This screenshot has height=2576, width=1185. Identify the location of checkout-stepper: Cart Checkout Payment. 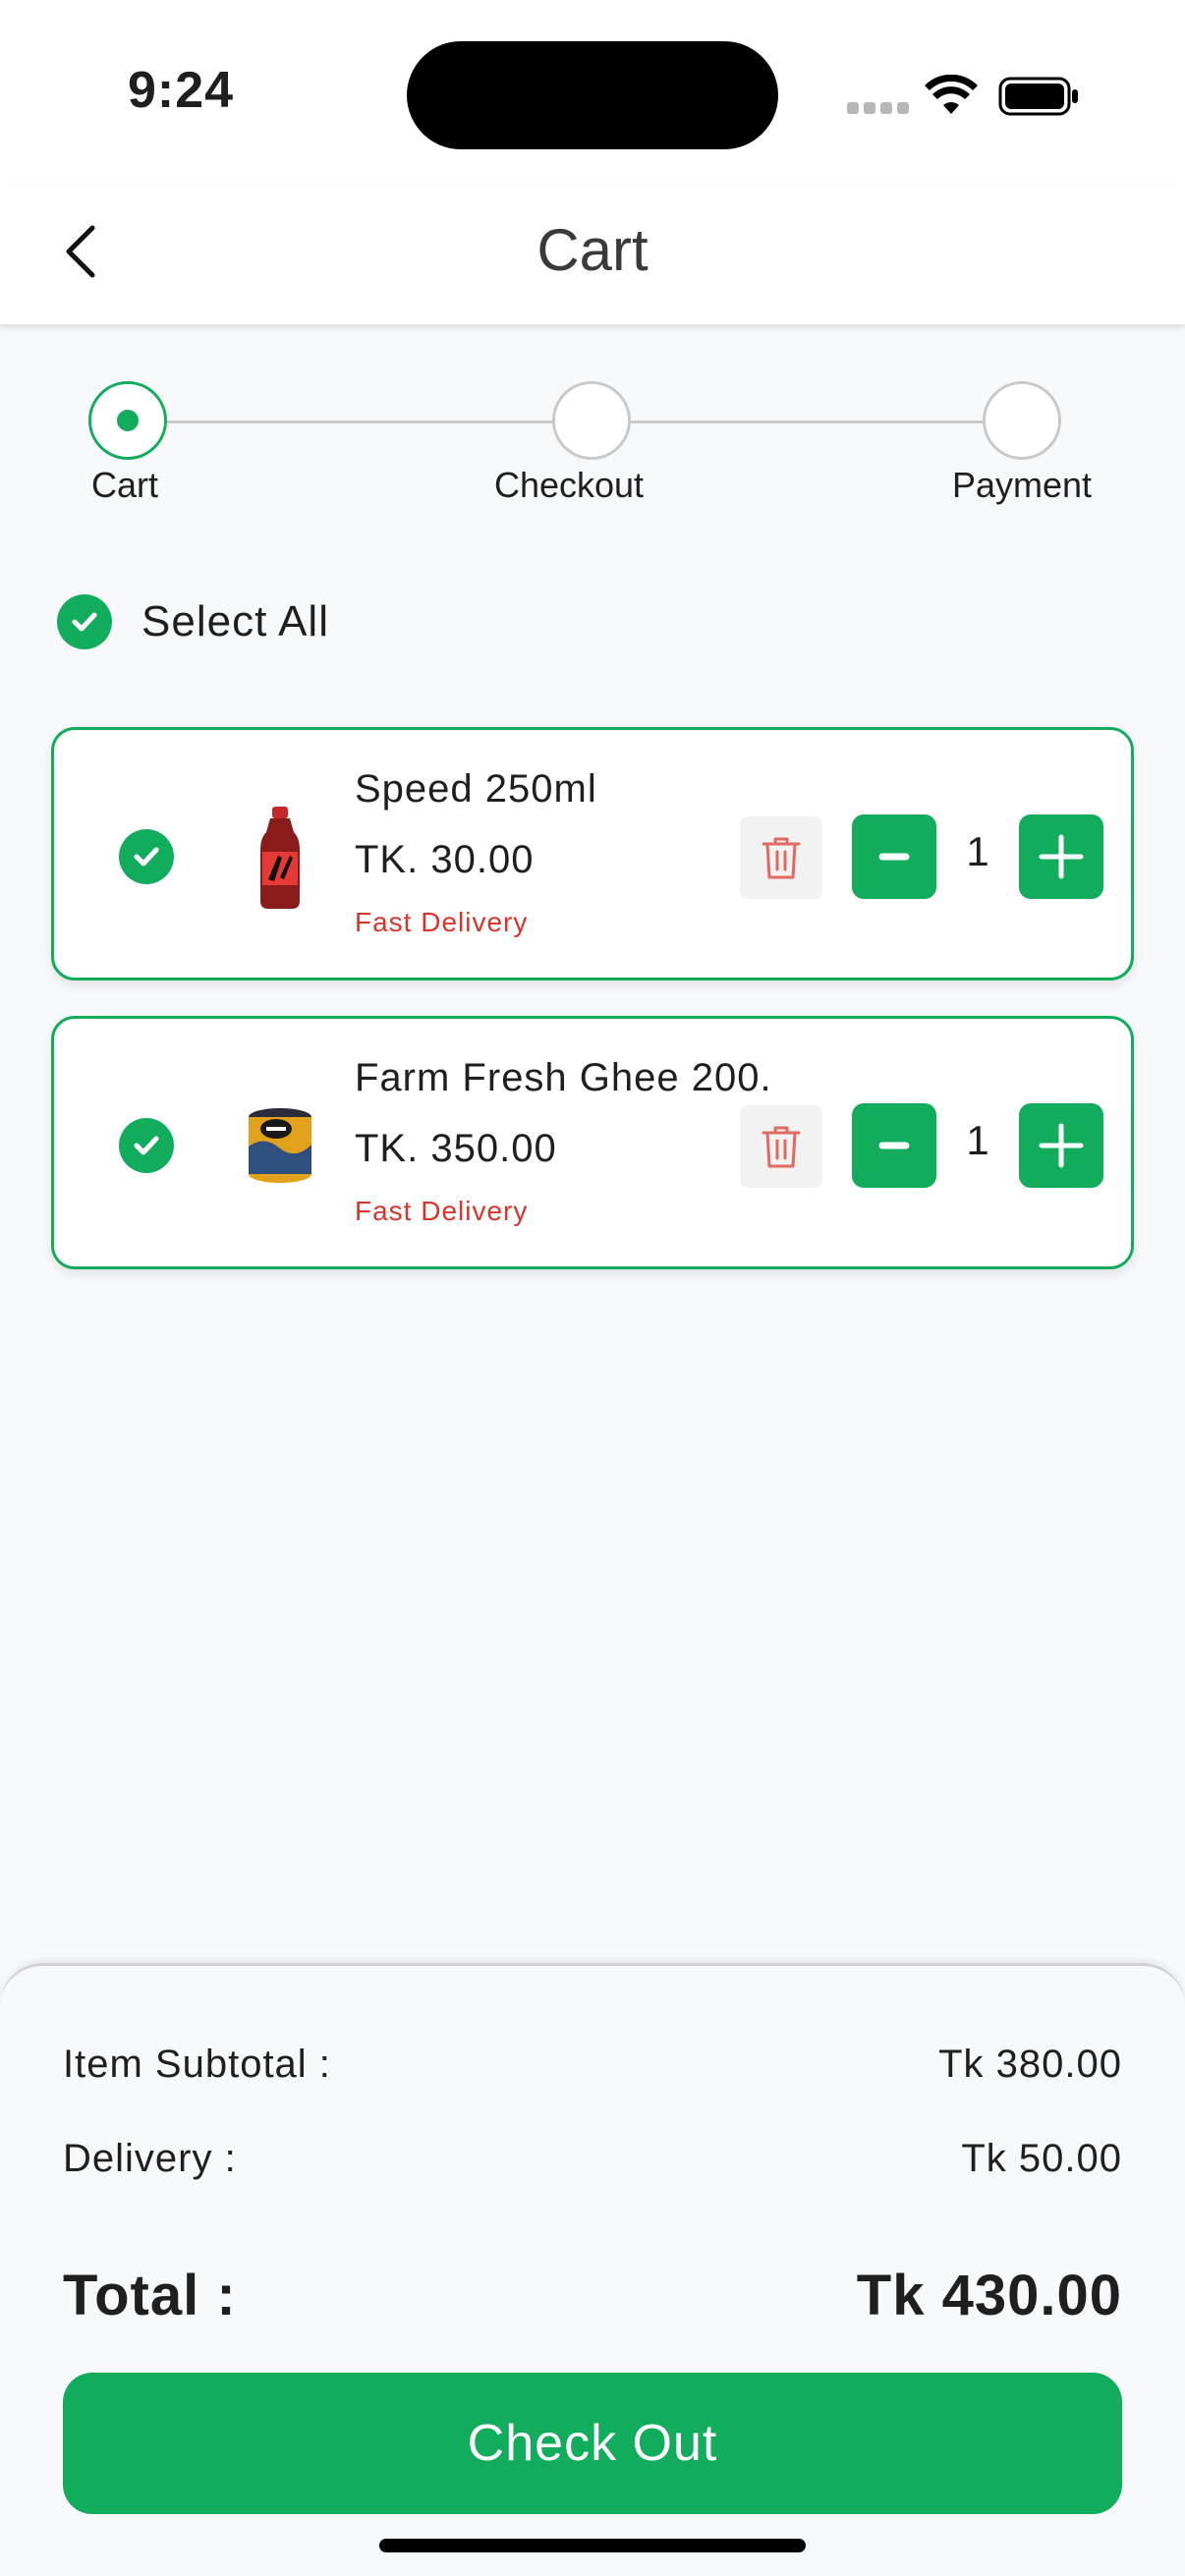
(592, 447).